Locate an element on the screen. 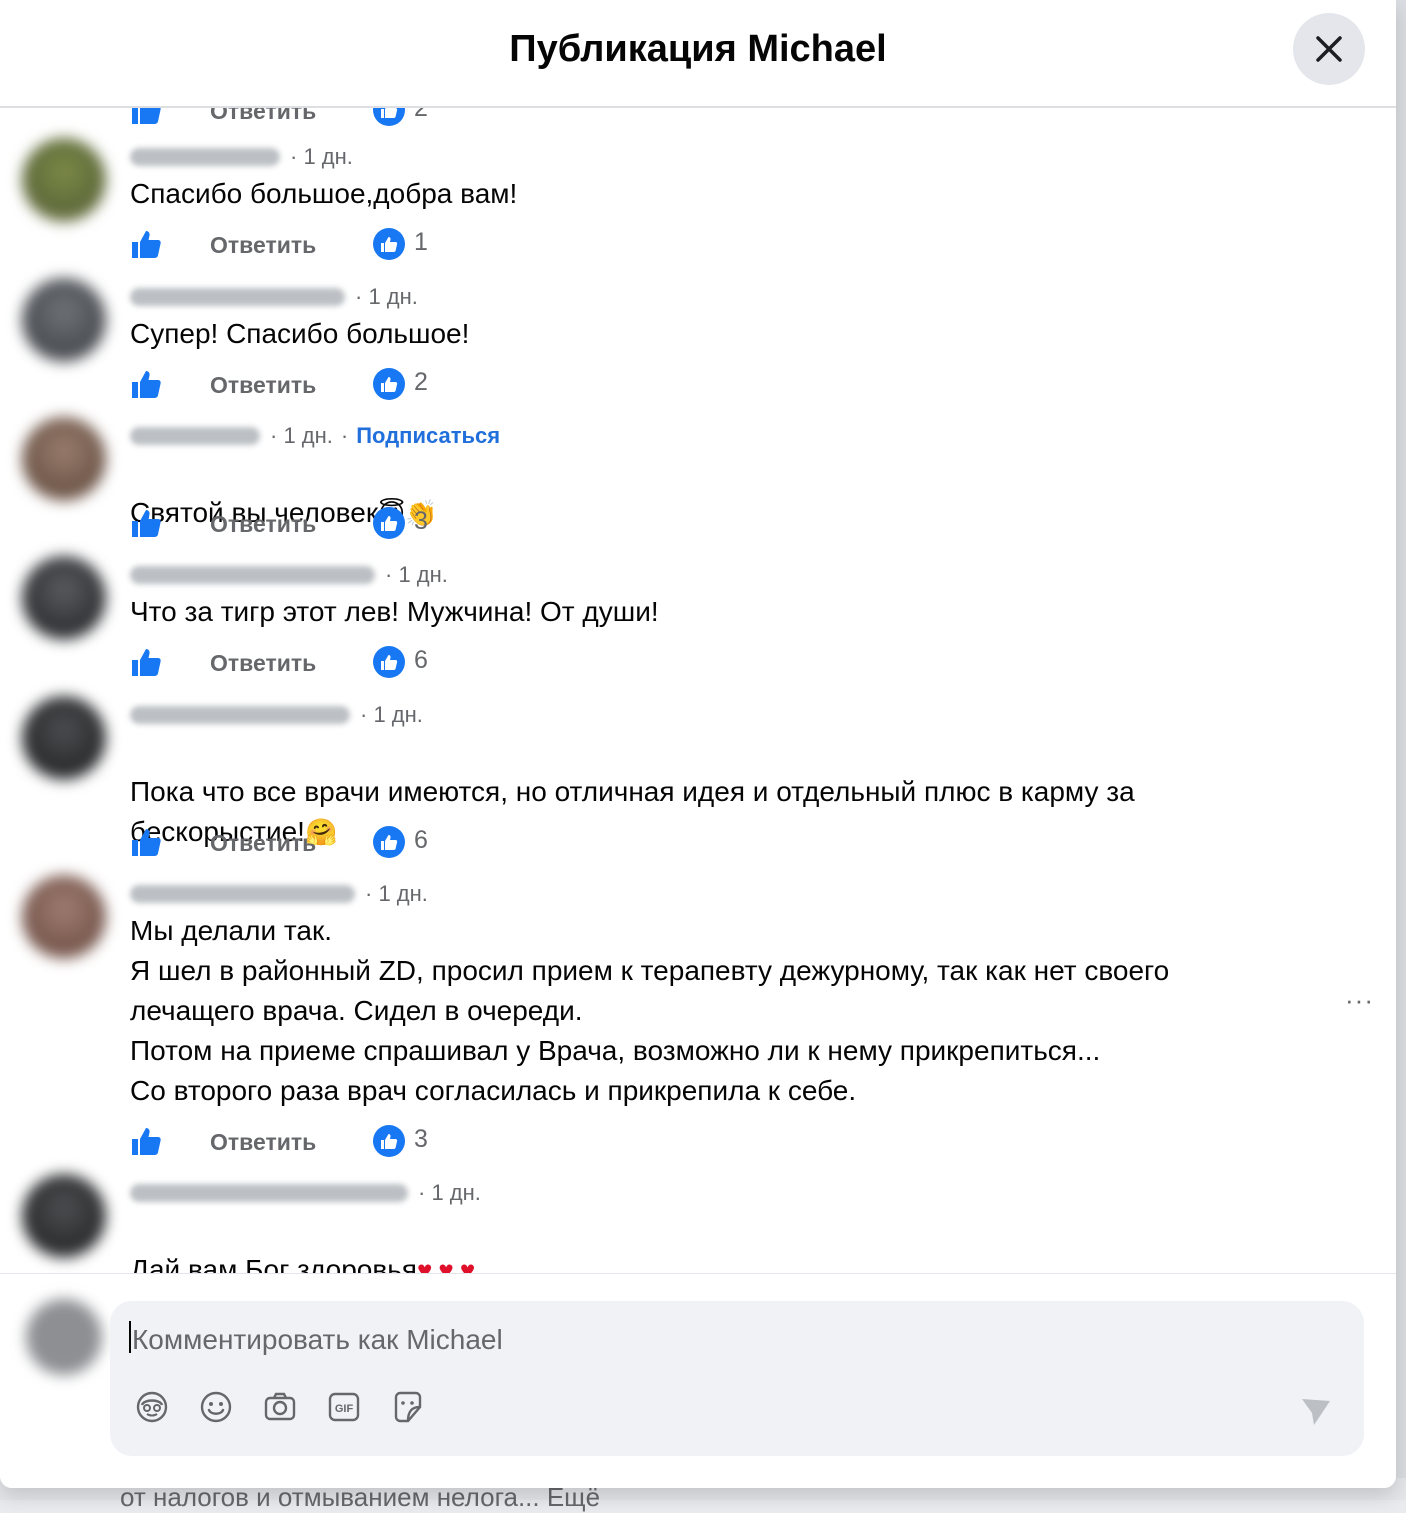 The height and width of the screenshot is (1513, 1406). comment-actions: Ответить 6 is located at coordinates (480, 844).